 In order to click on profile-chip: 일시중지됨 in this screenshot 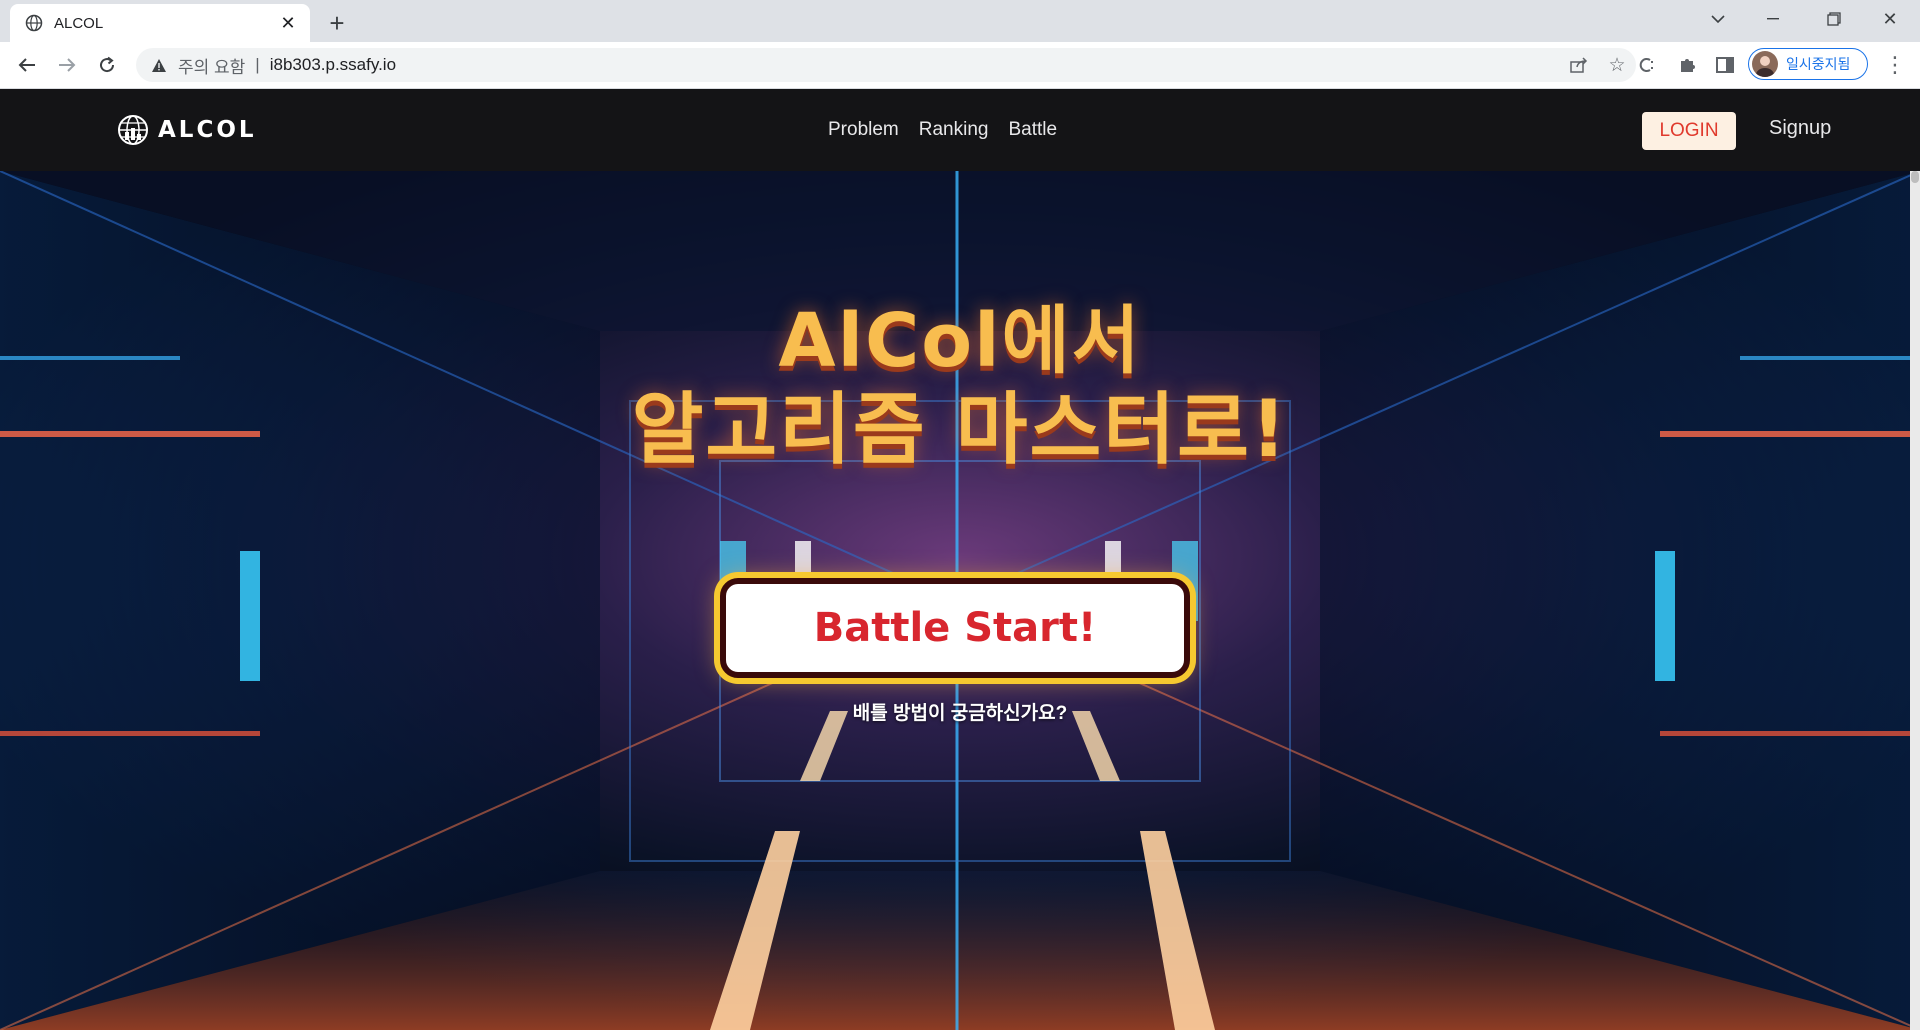, I will do `click(1808, 64)`.